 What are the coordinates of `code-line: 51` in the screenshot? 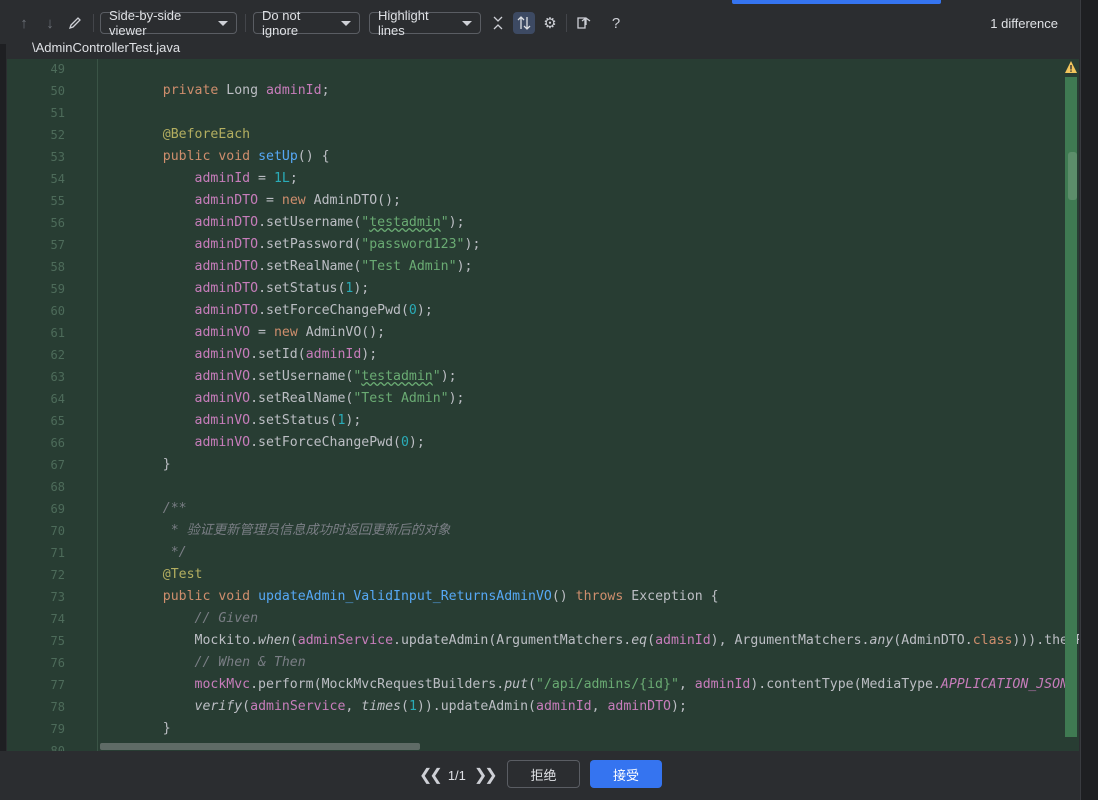 It's located at (537, 113).